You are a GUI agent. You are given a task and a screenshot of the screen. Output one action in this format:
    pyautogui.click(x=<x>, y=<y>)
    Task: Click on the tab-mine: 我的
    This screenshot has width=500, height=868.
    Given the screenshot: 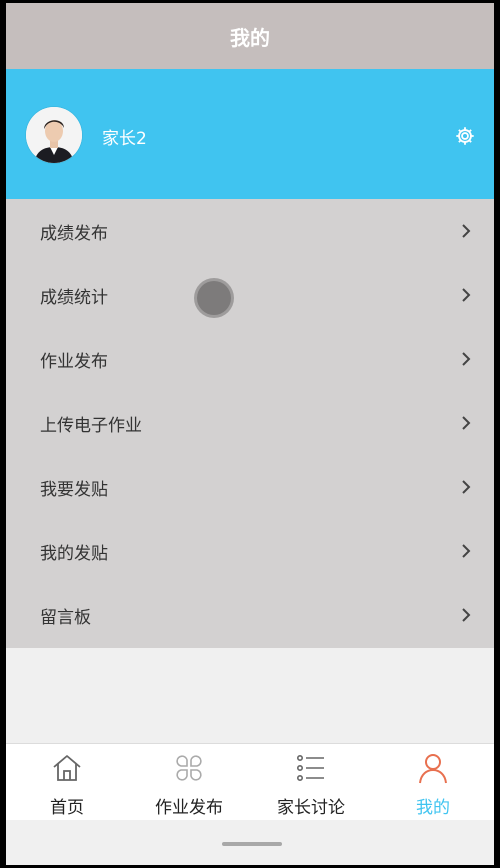 What is the action you would take?
    pyautogui.click(x=433, y=782)
    